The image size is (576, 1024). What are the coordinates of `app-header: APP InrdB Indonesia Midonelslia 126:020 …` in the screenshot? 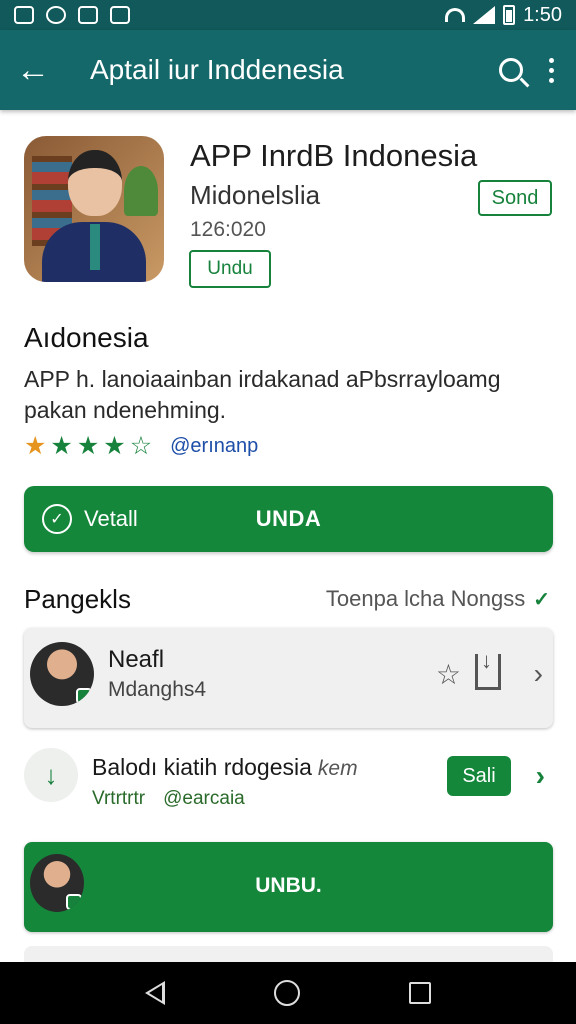 It's located at (288, 216).